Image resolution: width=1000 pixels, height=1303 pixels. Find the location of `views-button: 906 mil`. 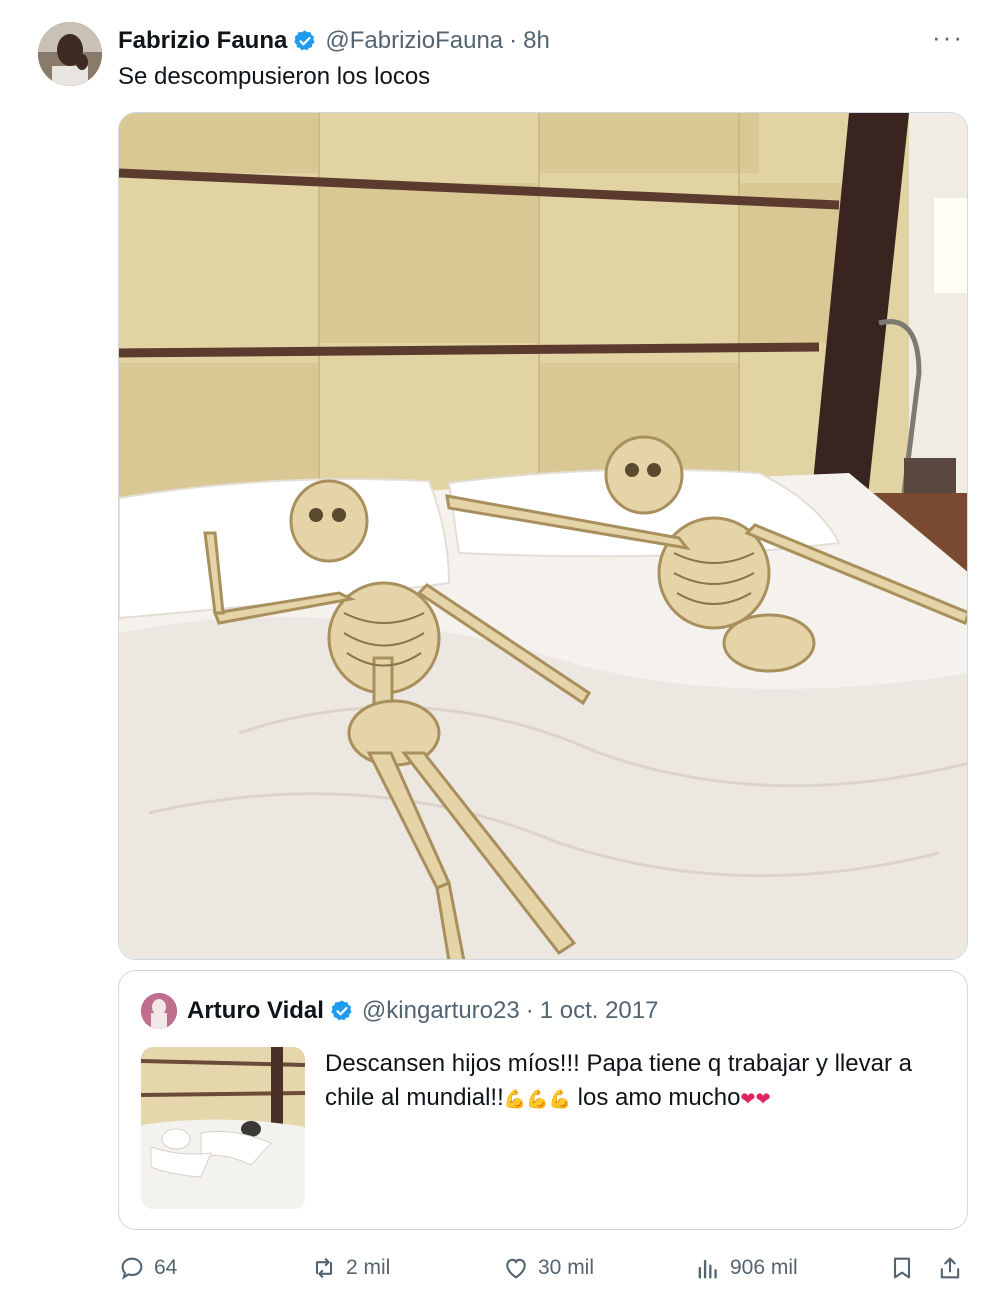

views-button: 906 mil is located at coordinates (746, 1268).